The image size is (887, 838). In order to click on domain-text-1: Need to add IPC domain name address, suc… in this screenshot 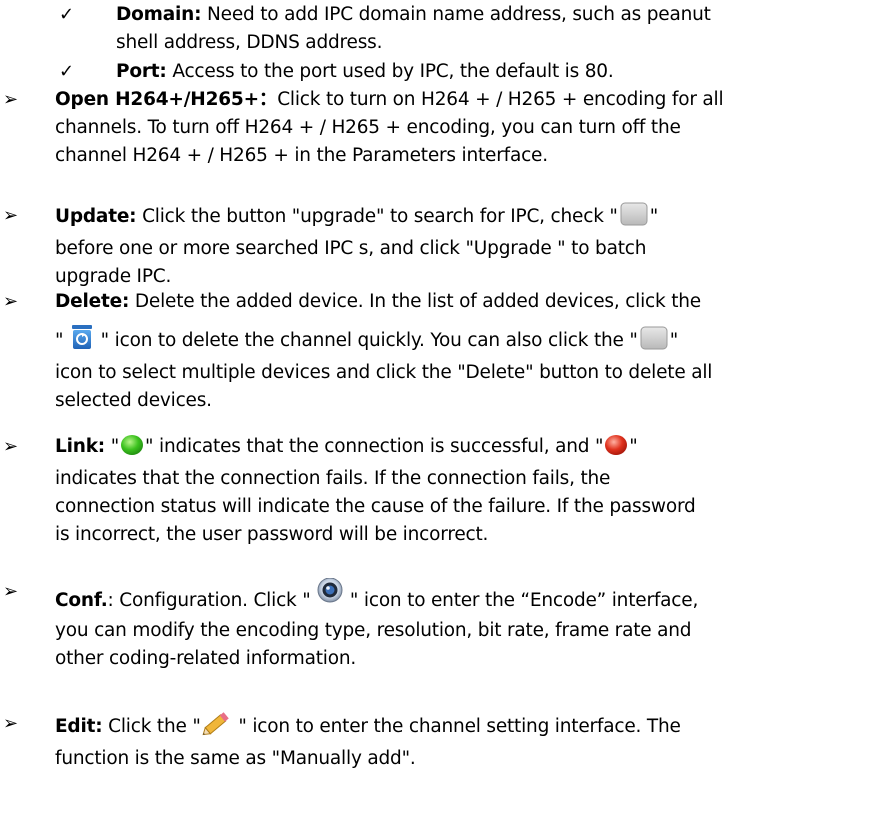, I will do `click(456, 14)`.